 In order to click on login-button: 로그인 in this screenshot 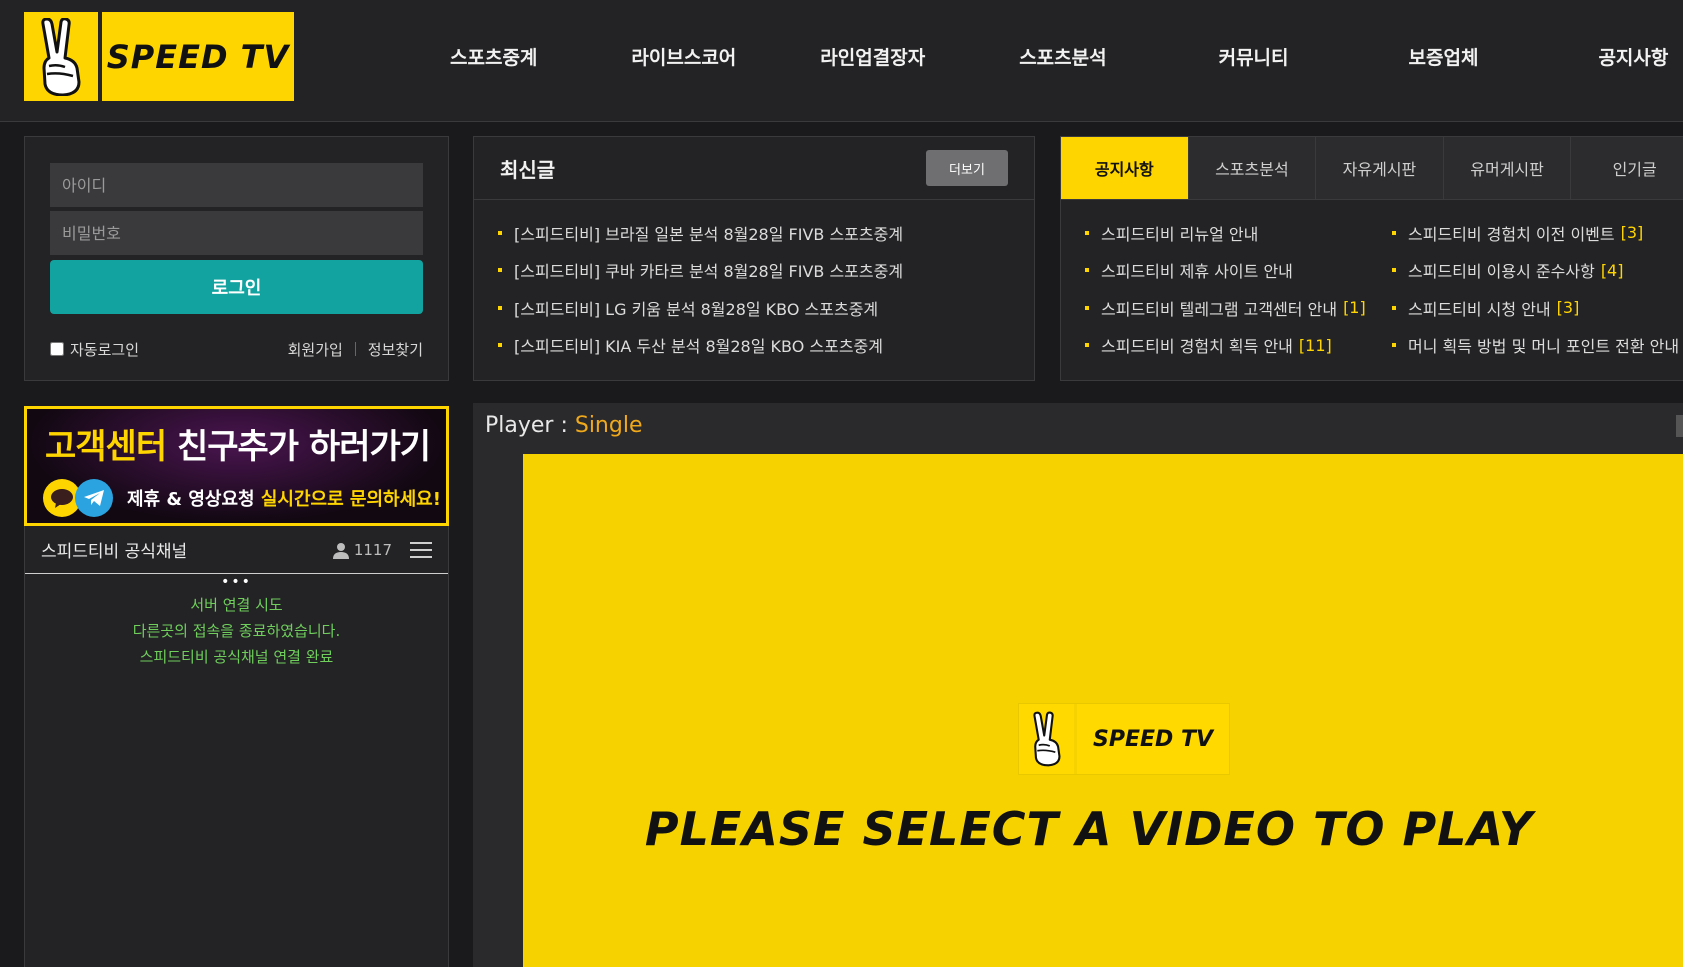, I will do `click(236, 287)`.